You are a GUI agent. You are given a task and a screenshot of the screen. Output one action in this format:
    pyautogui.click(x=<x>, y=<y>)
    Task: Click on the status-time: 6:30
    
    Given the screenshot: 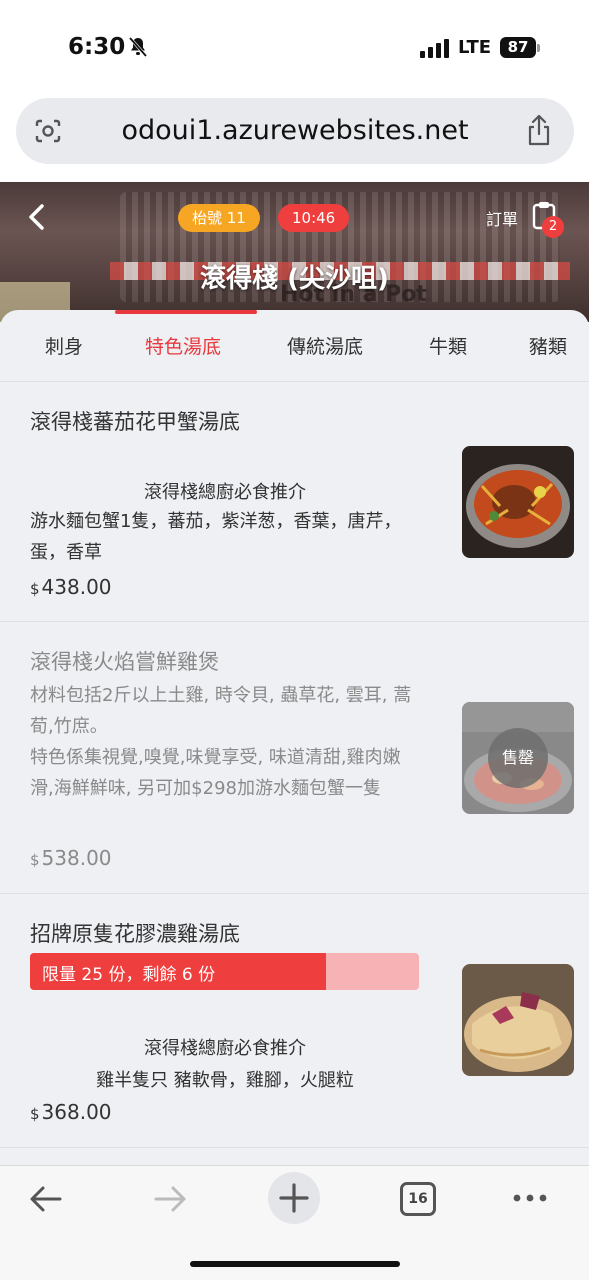 What is the action you would take?
    pyautogui.click(x=97, y=47)
    